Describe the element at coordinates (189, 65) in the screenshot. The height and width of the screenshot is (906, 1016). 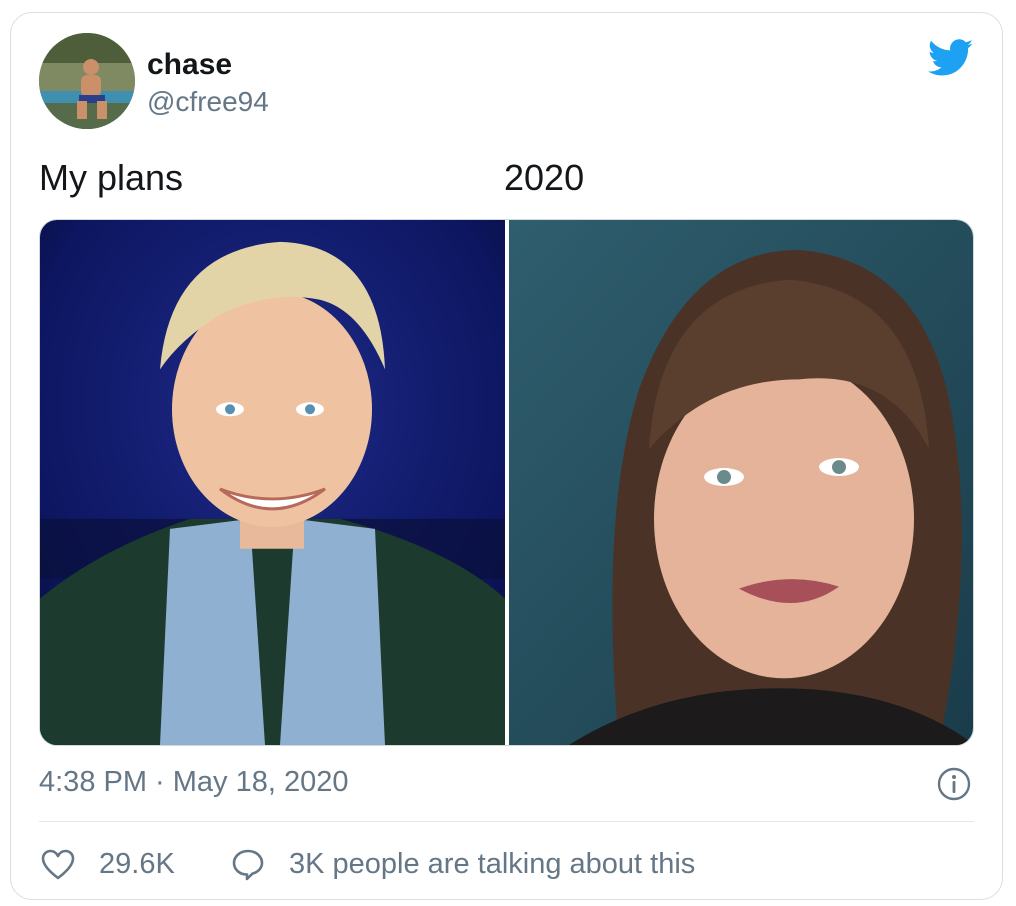
I see `display-name: chase` at that location.